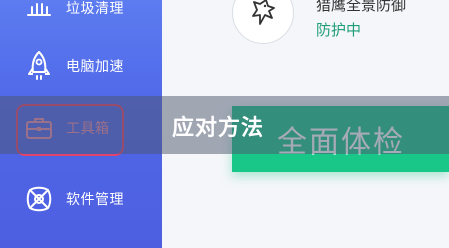 This screenshot has height=248, width=449. What do you see at coordinates (39, 12) in the screenshot?
I see `broom-icon` at bounding box center [39, 12].